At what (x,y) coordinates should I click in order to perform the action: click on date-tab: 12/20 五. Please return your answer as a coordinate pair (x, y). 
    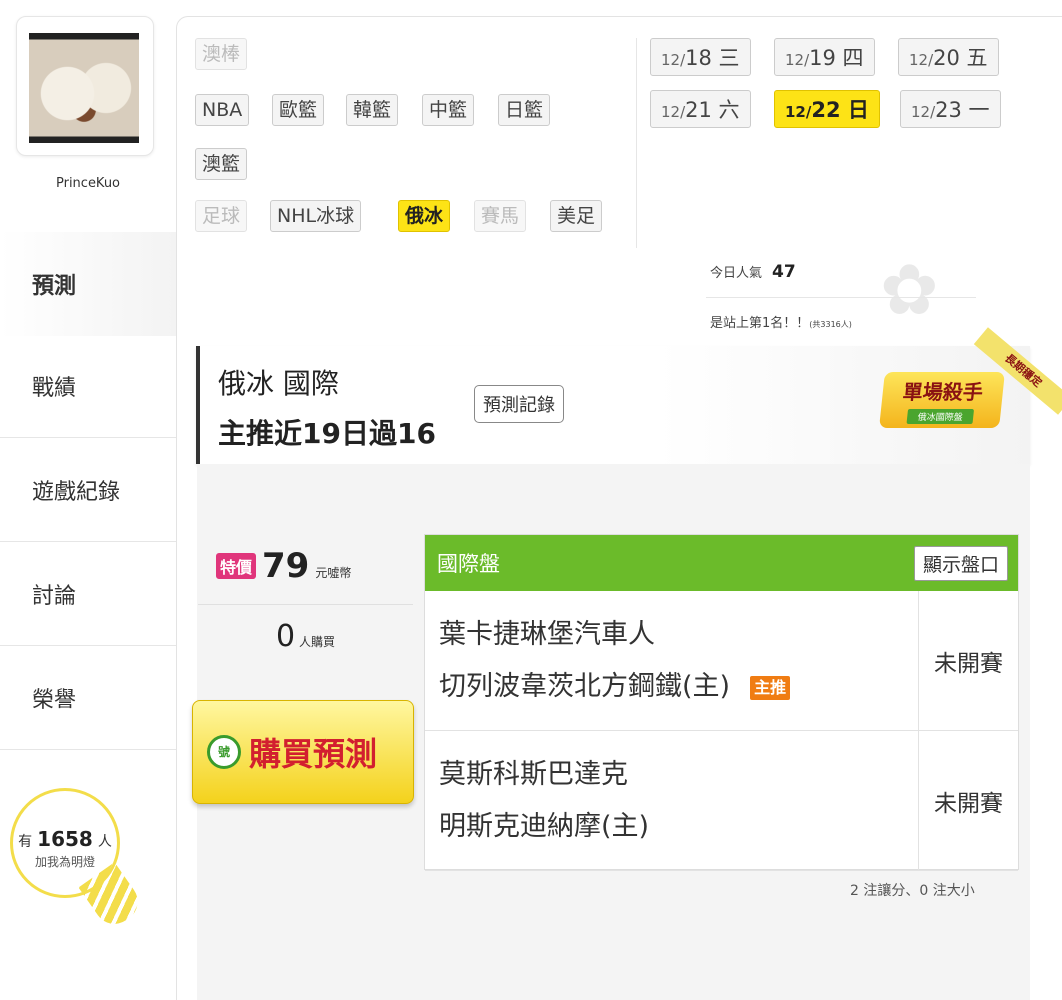
    Looking at the image, I should click on (948, 57).